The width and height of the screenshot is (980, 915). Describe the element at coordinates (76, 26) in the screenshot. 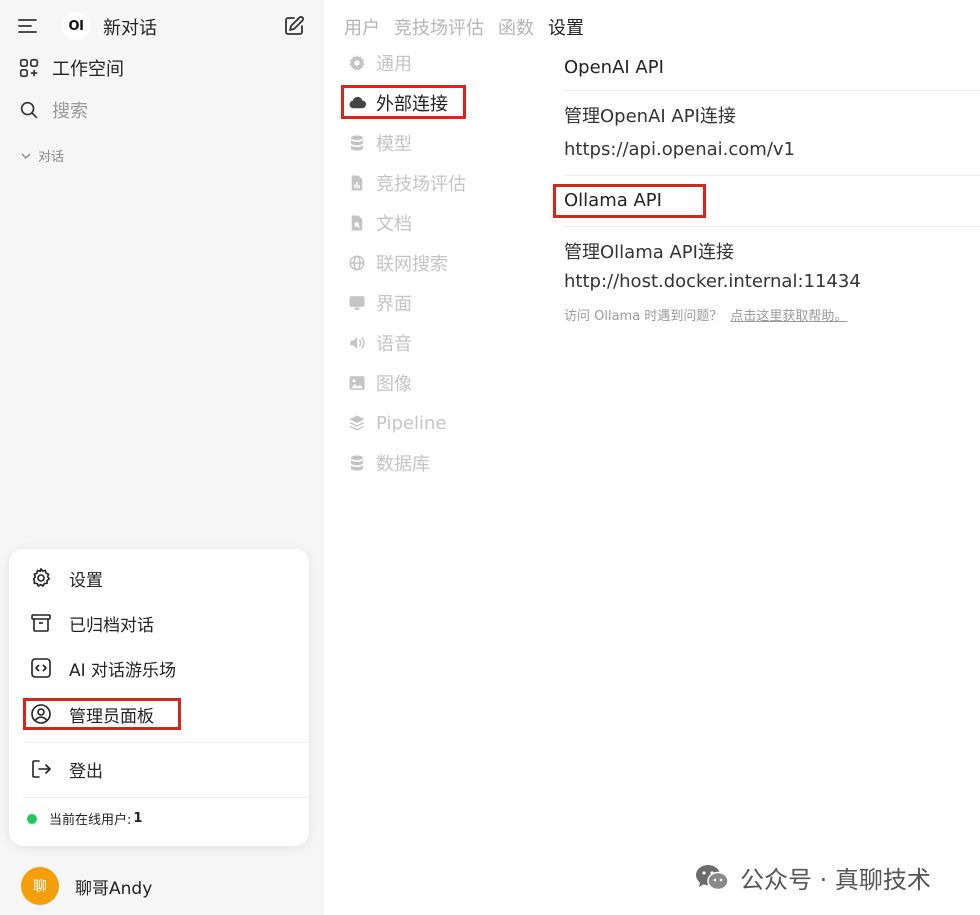

I see `app-logo: OI` at that location.